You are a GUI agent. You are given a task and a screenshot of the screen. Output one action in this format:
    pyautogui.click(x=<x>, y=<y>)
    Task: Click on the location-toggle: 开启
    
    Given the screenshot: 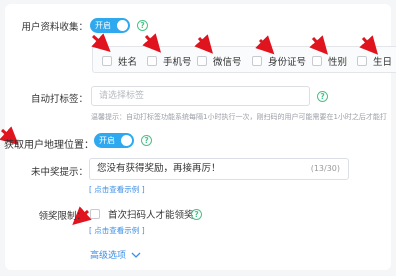 What is the action you would take?
    pyautogui.click(x=114, y=140)
    